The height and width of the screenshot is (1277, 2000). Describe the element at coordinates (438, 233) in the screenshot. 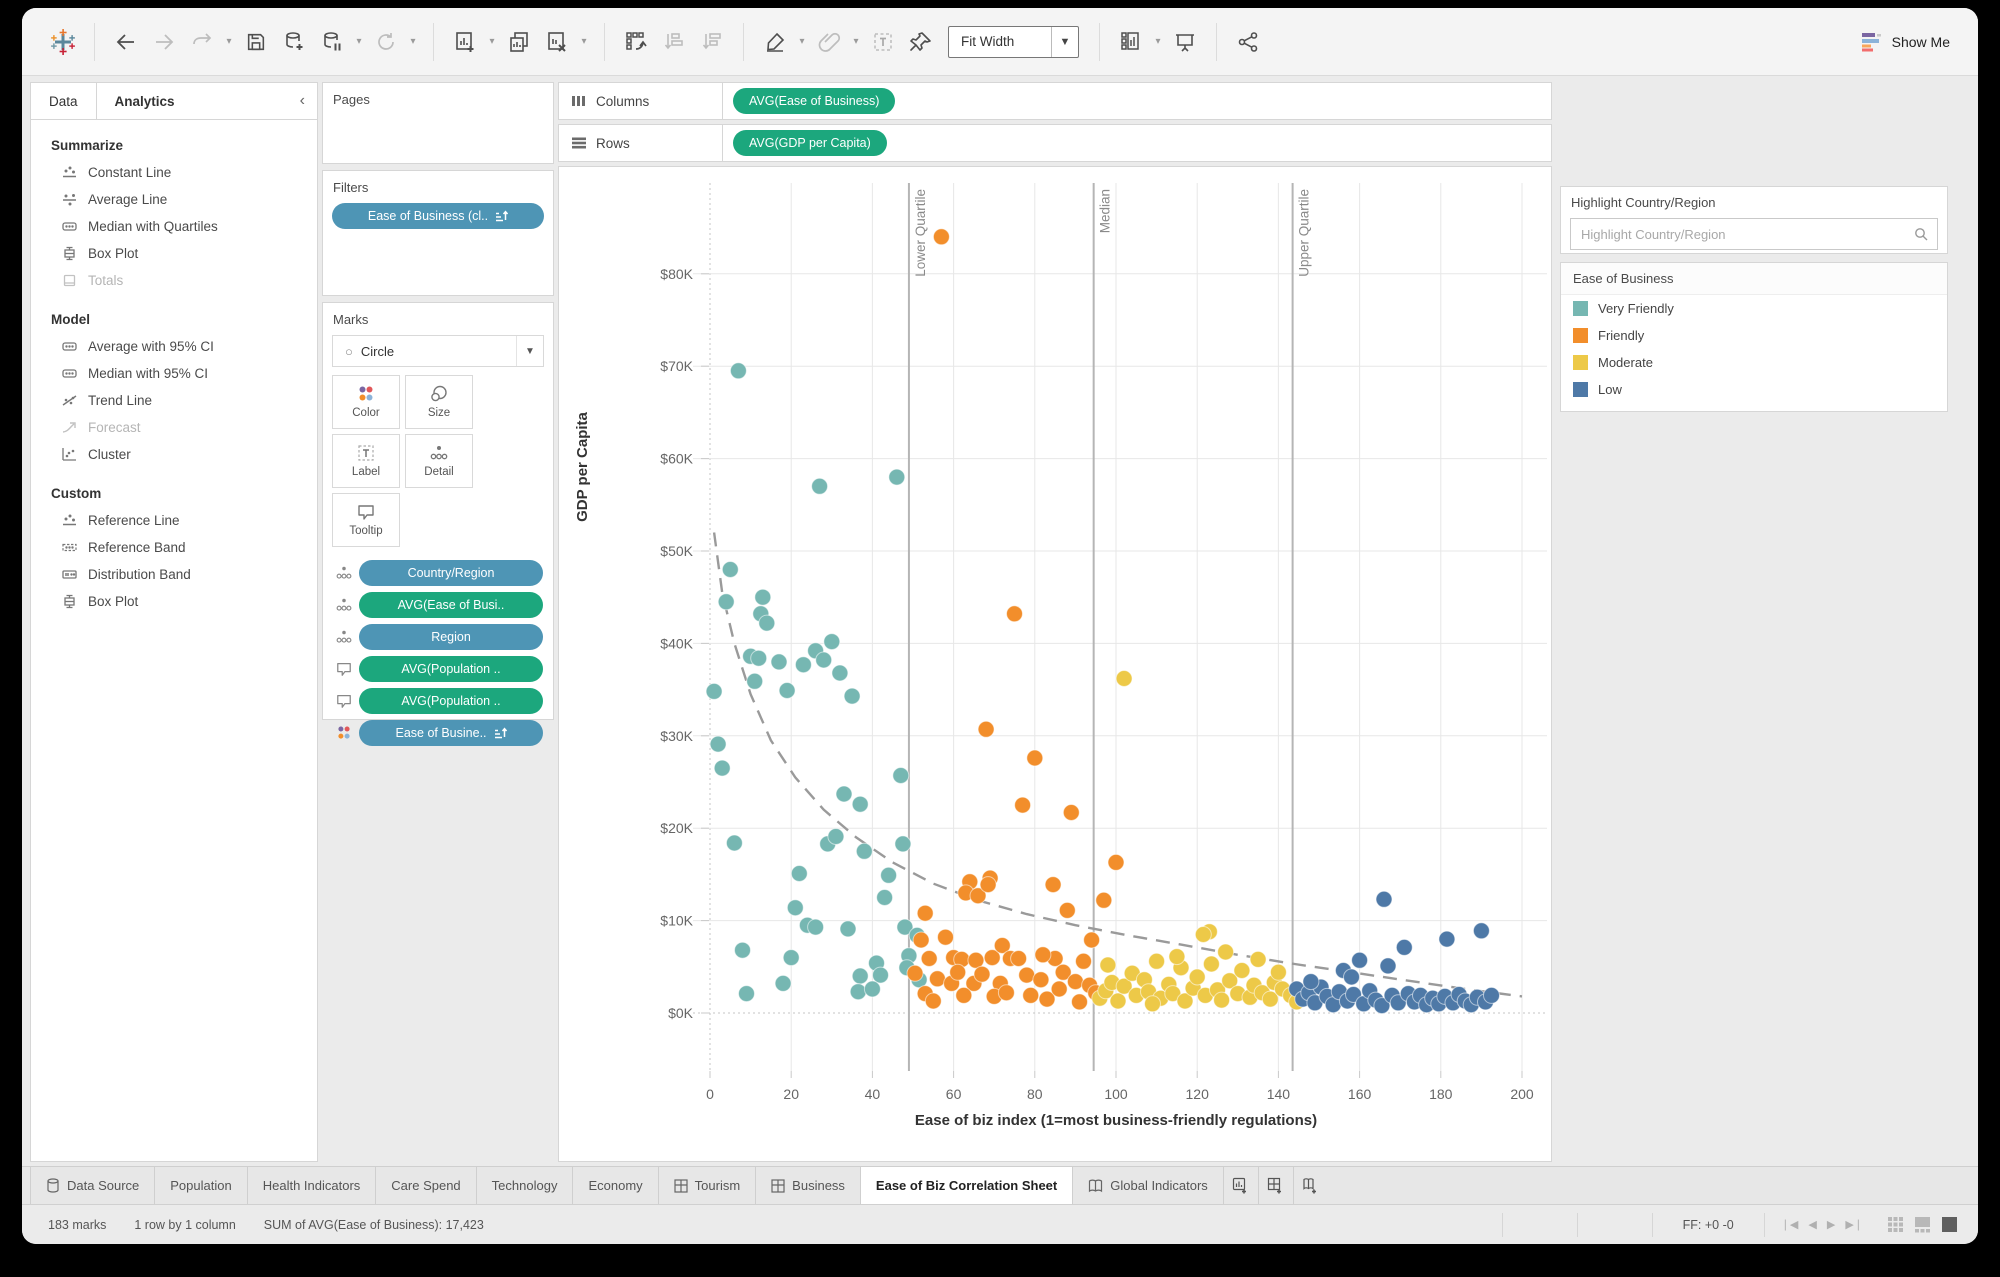

I see `filters-shelf: Filters Ease of Business (cl..` at that location.